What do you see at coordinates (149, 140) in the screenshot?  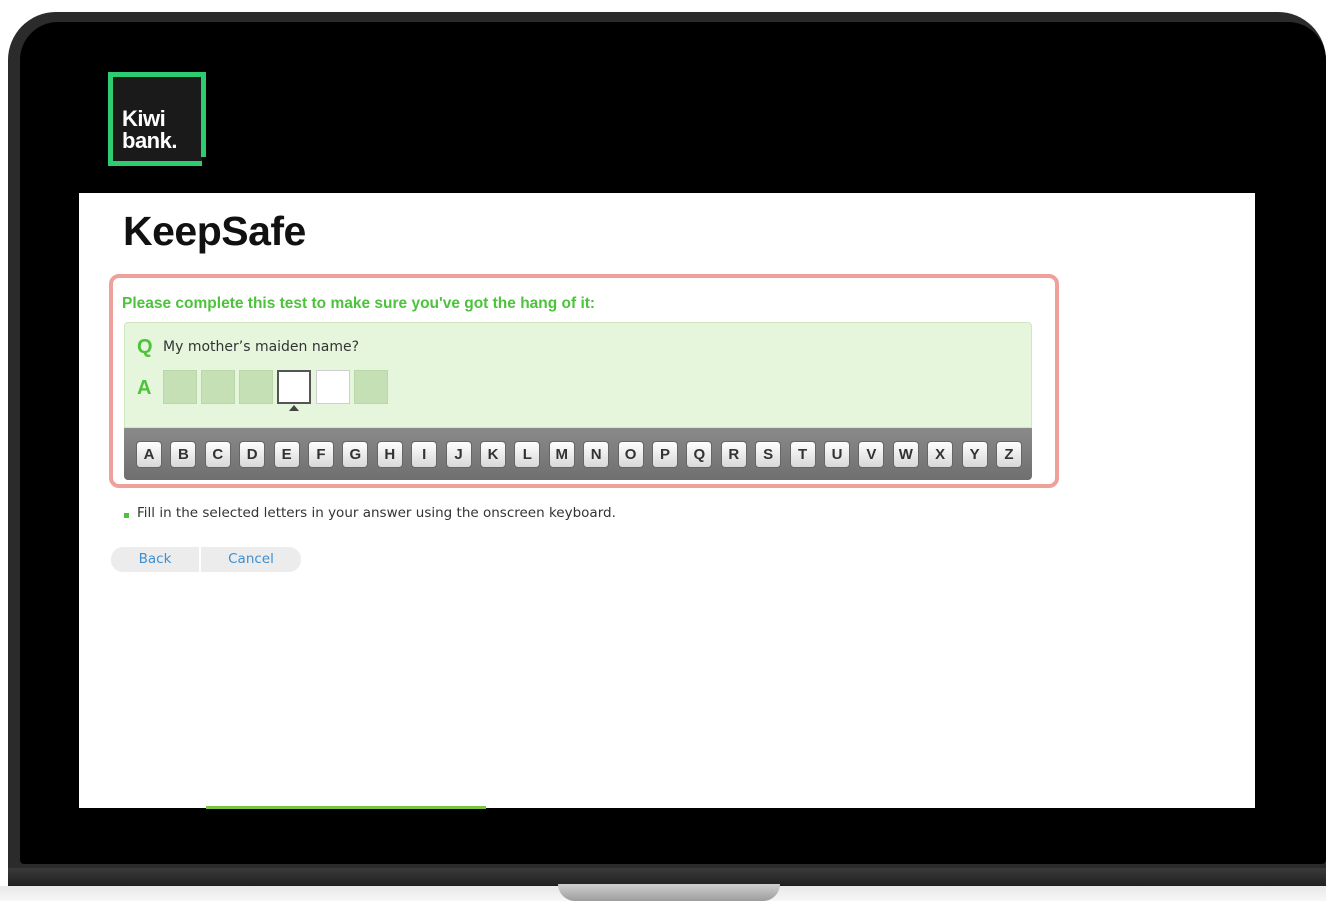 I see `logo-line2: bank.` at bounding box center [149, 140].